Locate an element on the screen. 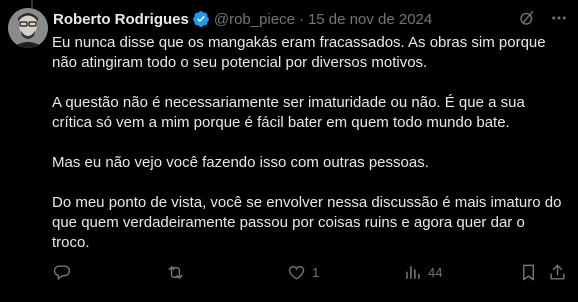 This screenshot has height=302, width=578. thread-connector-line is located at coordinates (32, 4).